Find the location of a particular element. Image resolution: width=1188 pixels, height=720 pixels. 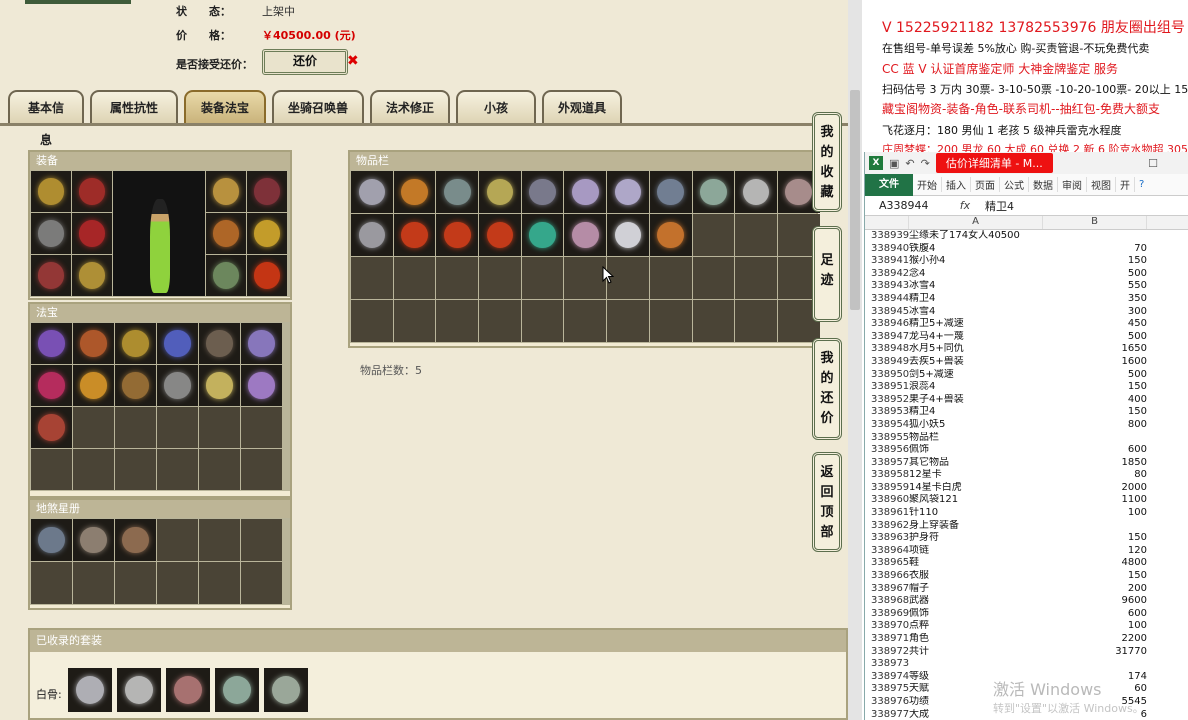

sheet-row: 338954 狐小妖5 800 is located at coordinates (1026, 425).